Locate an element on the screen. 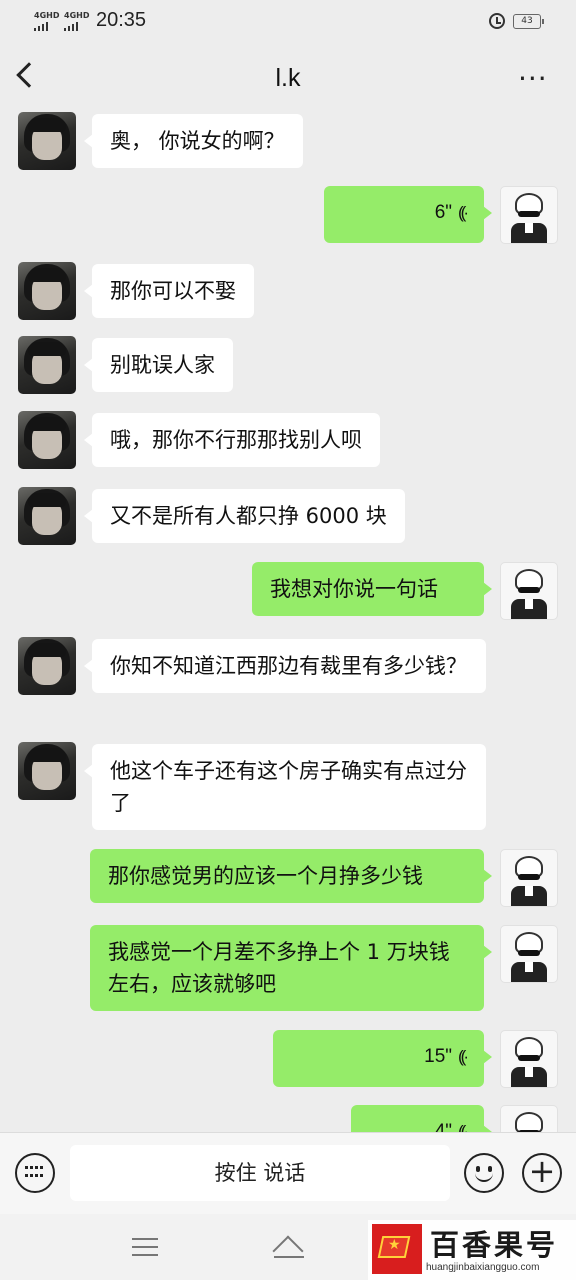 Image resolution: width=576 pixels, height=1280 pixels. more-dots-icon: ··· is located at coordinates (533, 79).